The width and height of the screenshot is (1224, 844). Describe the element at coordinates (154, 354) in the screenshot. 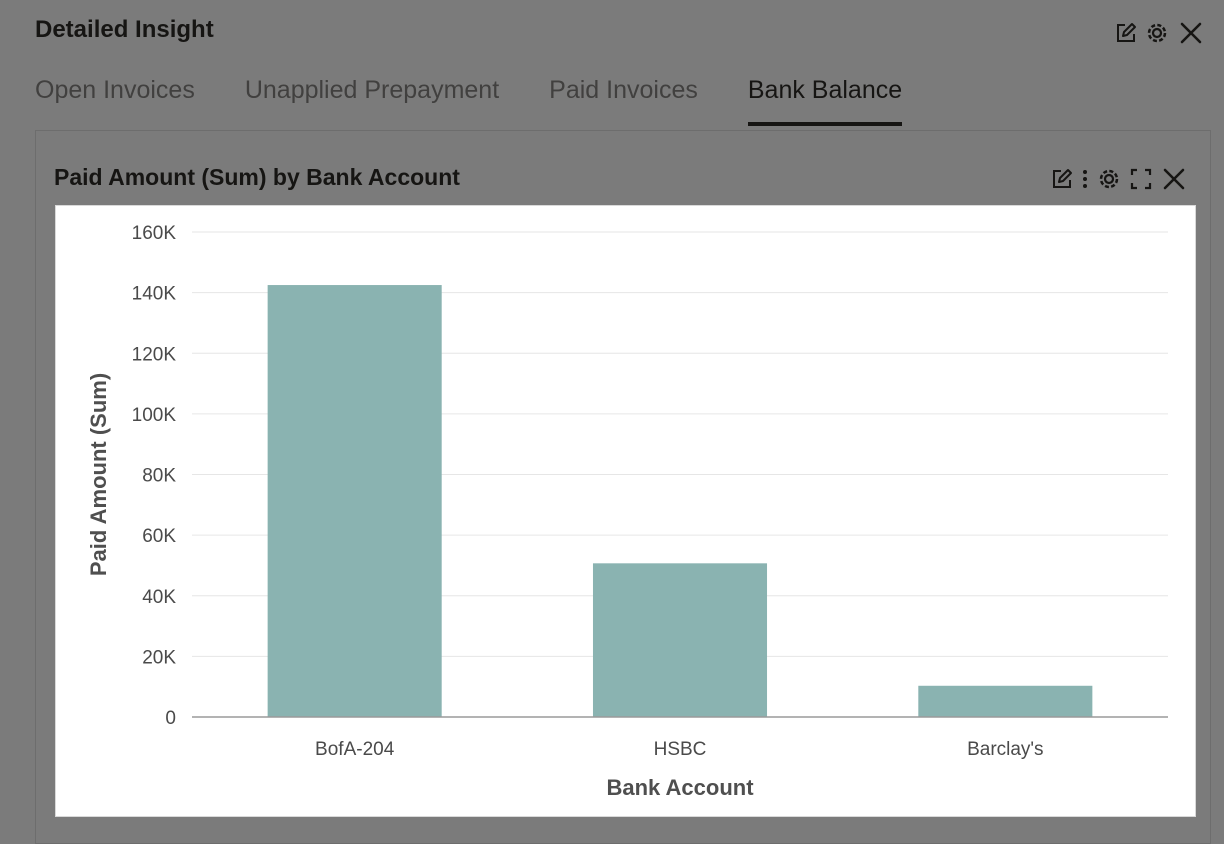

I see `y-tick-label: 120K` at that location.